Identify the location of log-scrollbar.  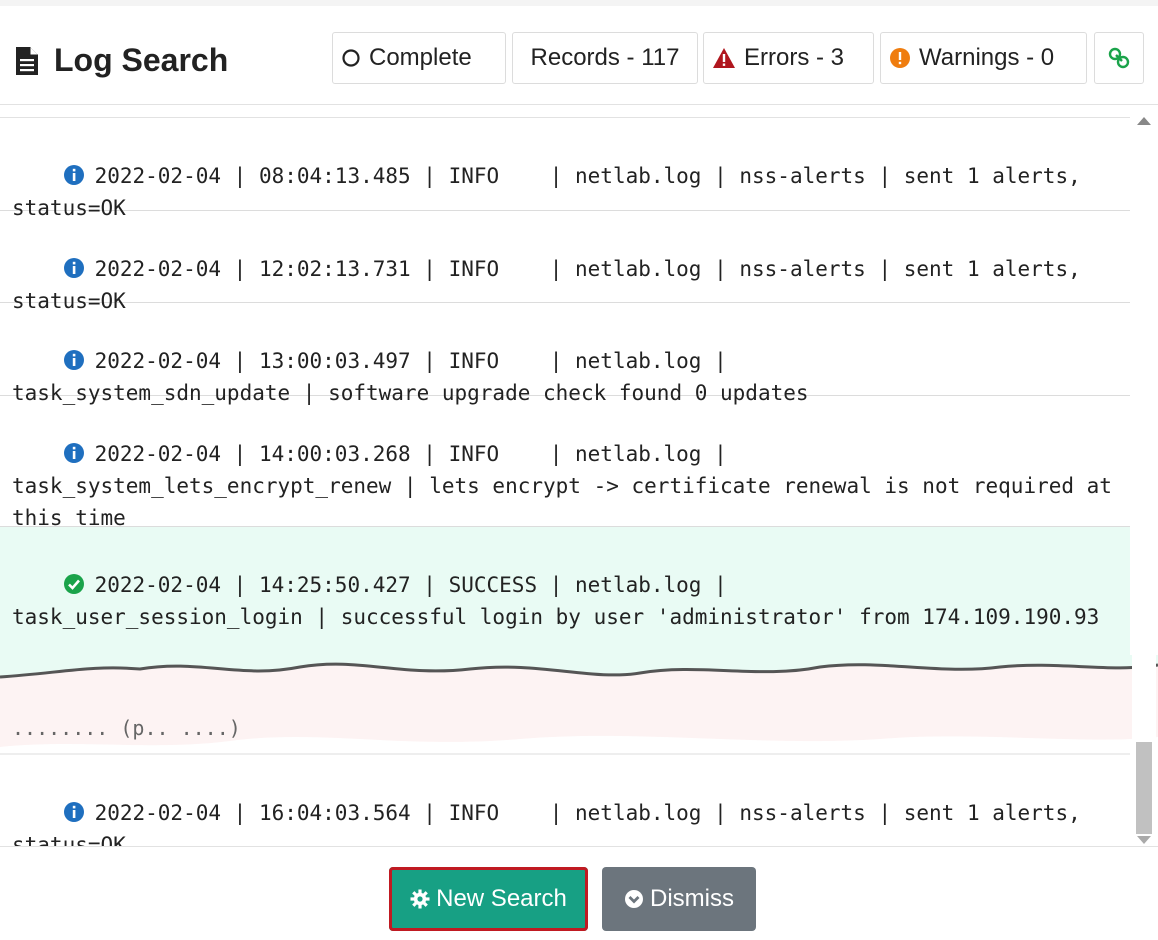
(1144, 481).